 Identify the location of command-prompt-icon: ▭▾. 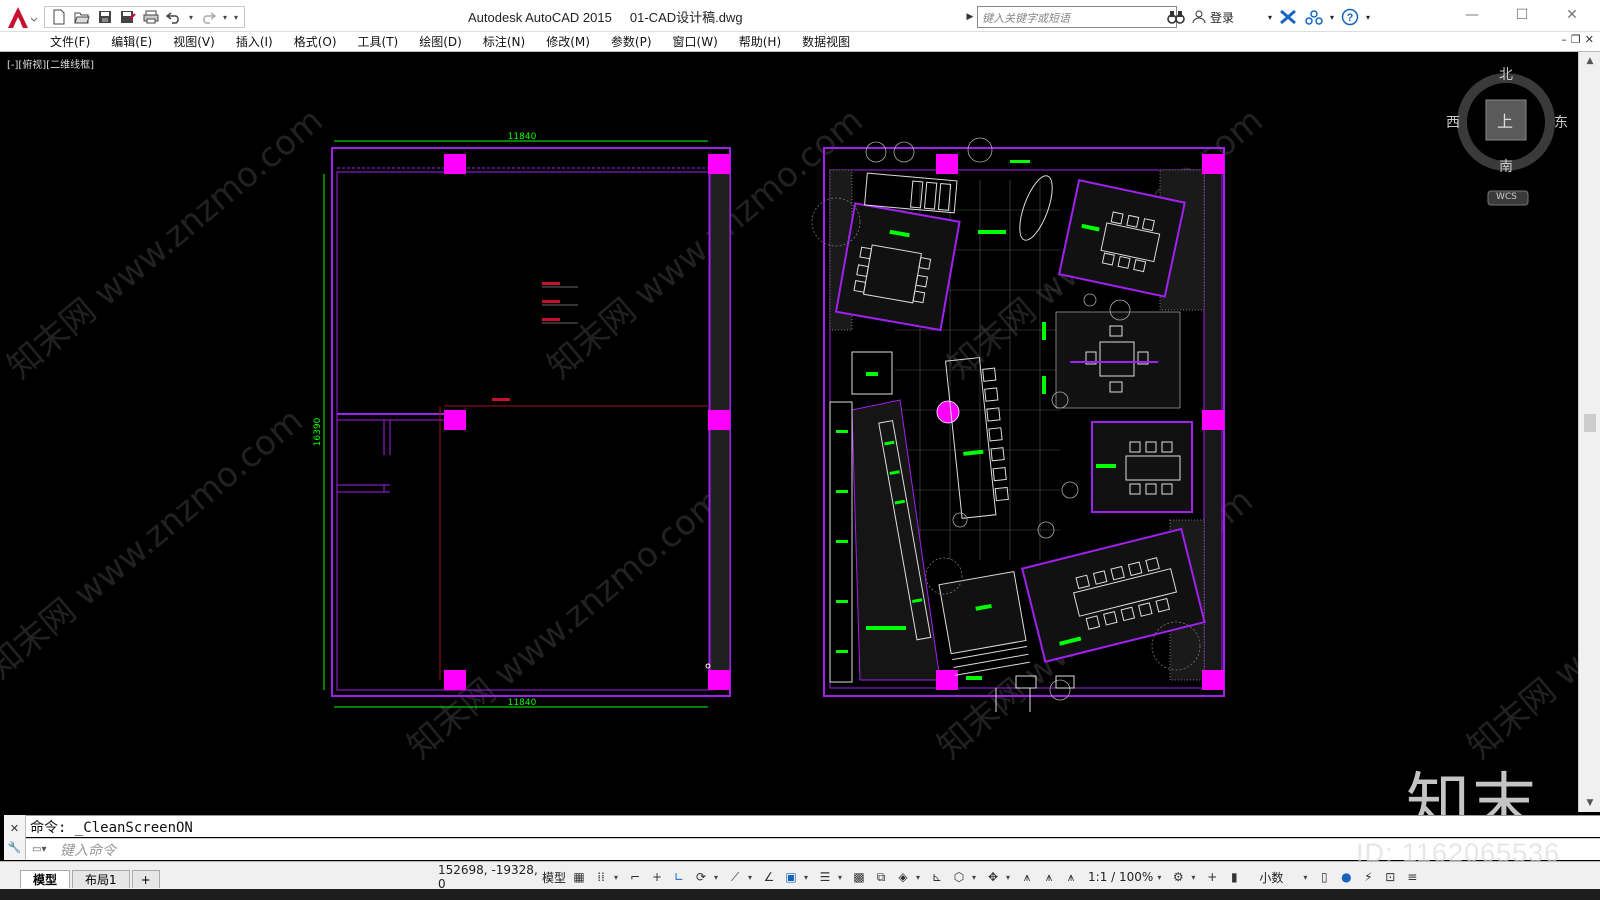
(43, 850).